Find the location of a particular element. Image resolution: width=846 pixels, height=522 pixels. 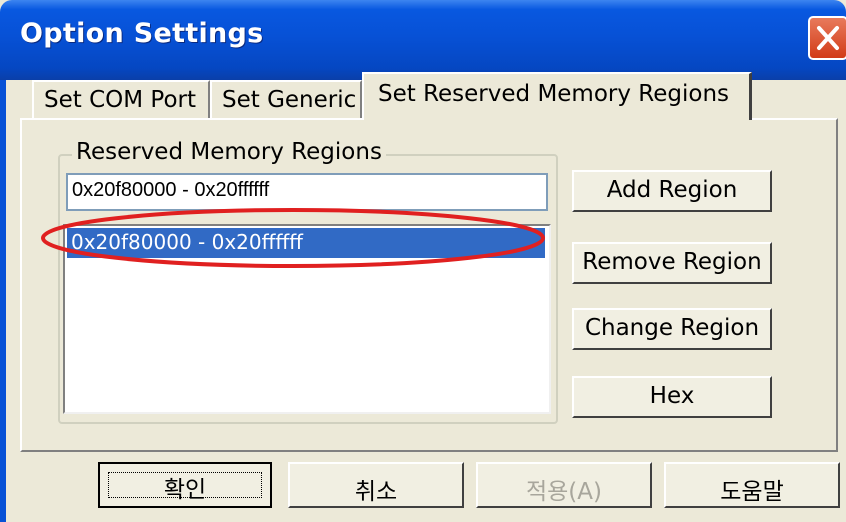

window-title: Option Settings is located at coordinates (142, 33).